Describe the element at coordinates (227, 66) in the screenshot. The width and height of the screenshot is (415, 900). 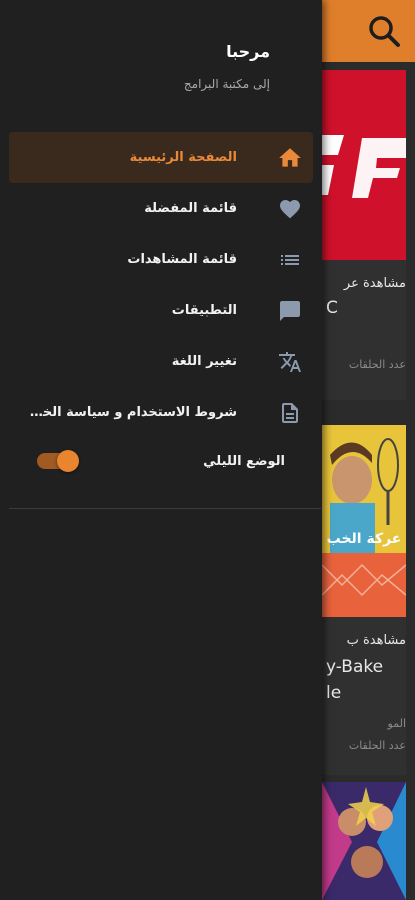
I see `drawer-header: مرحبا إلى مكتبة البرامج` at that location.